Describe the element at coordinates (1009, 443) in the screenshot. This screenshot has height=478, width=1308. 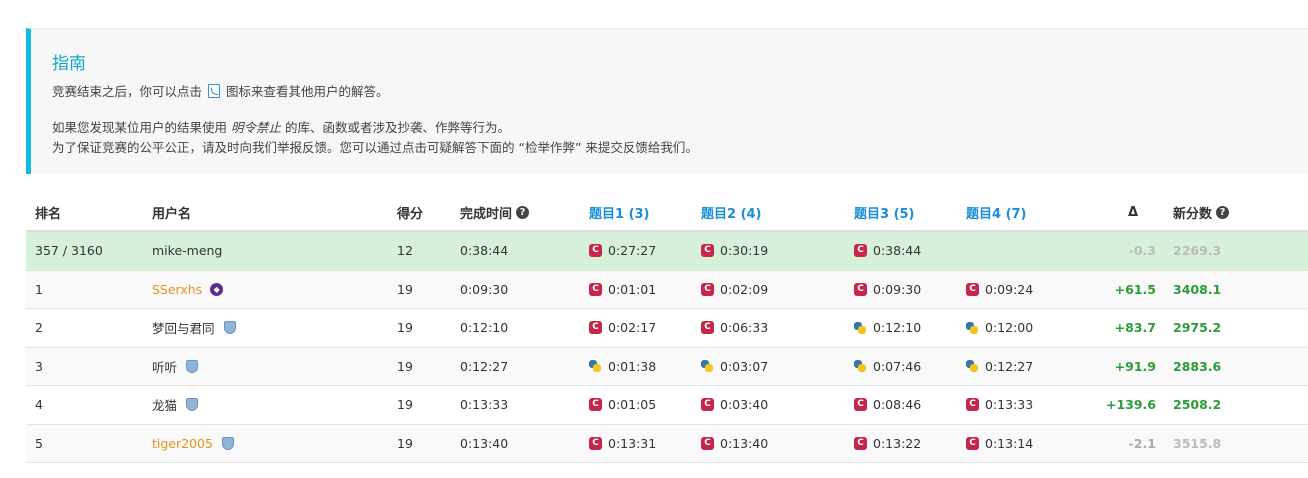
I see `solve-time: 0:13:14` at that location.